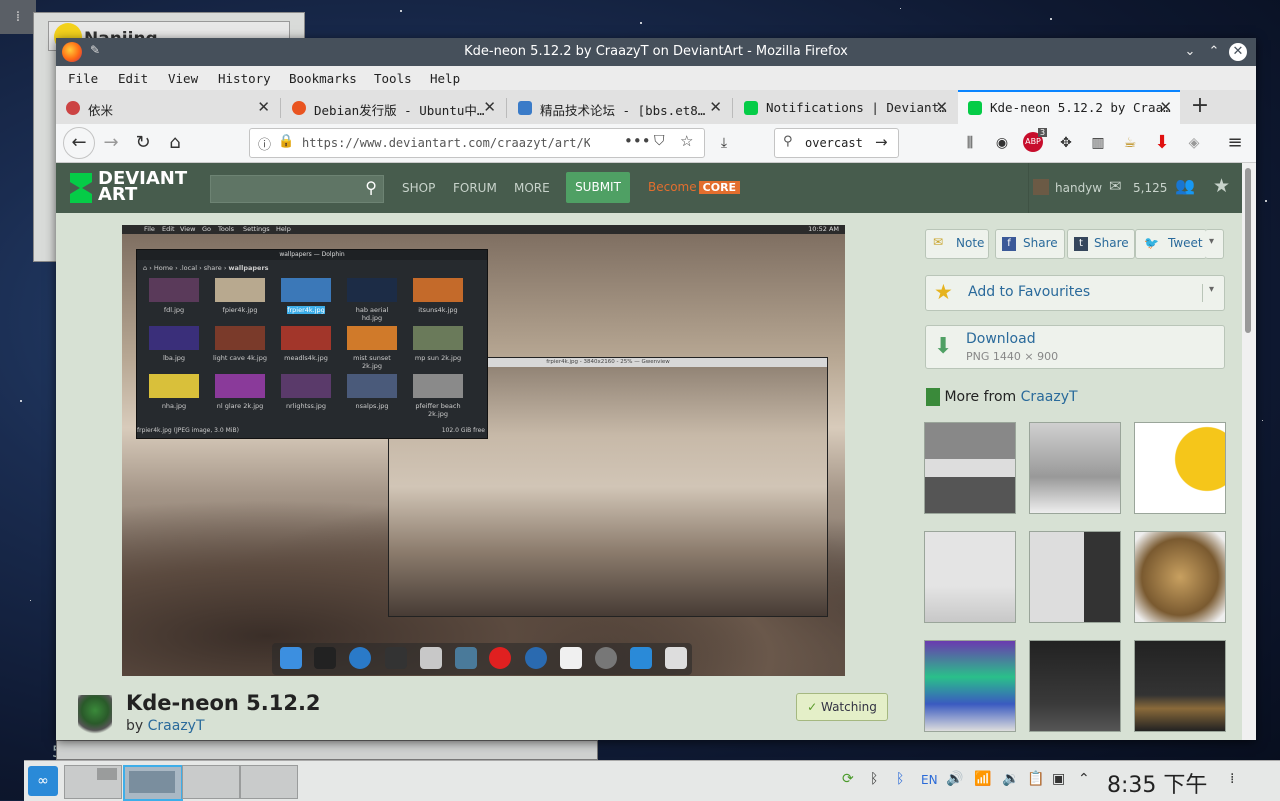 This screenshot has width=1280, height=801. I want to click on tray-expand-chevron-up-icon: ⌃, so click(1084, 779).